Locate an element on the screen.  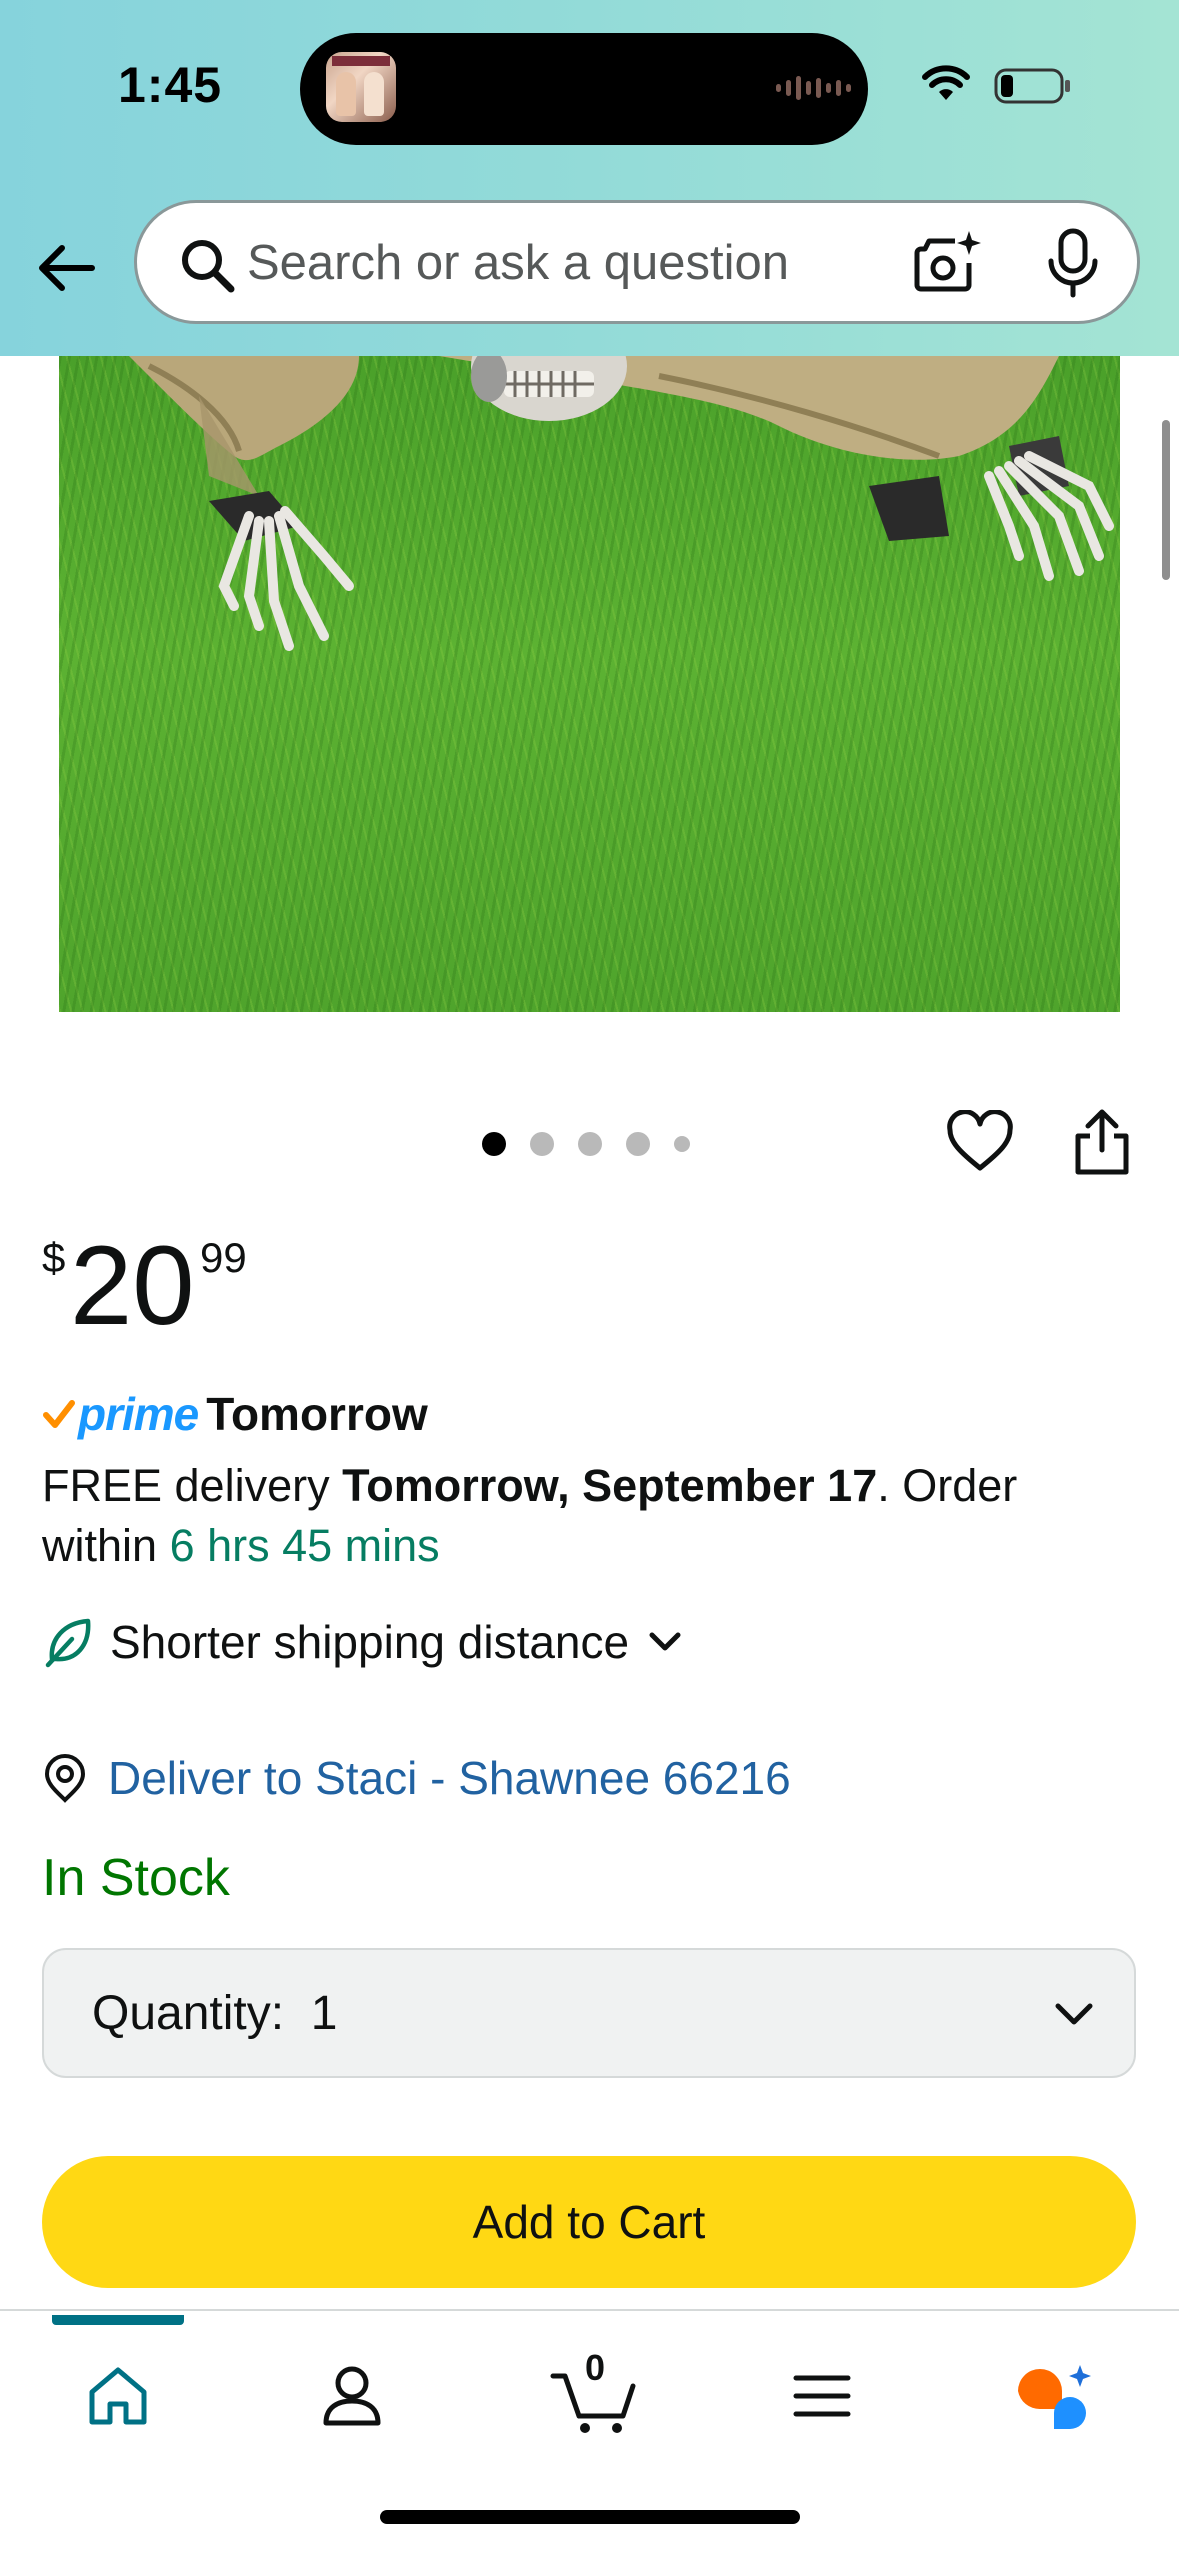
share-icon is located at coordinates (1102, 1142).